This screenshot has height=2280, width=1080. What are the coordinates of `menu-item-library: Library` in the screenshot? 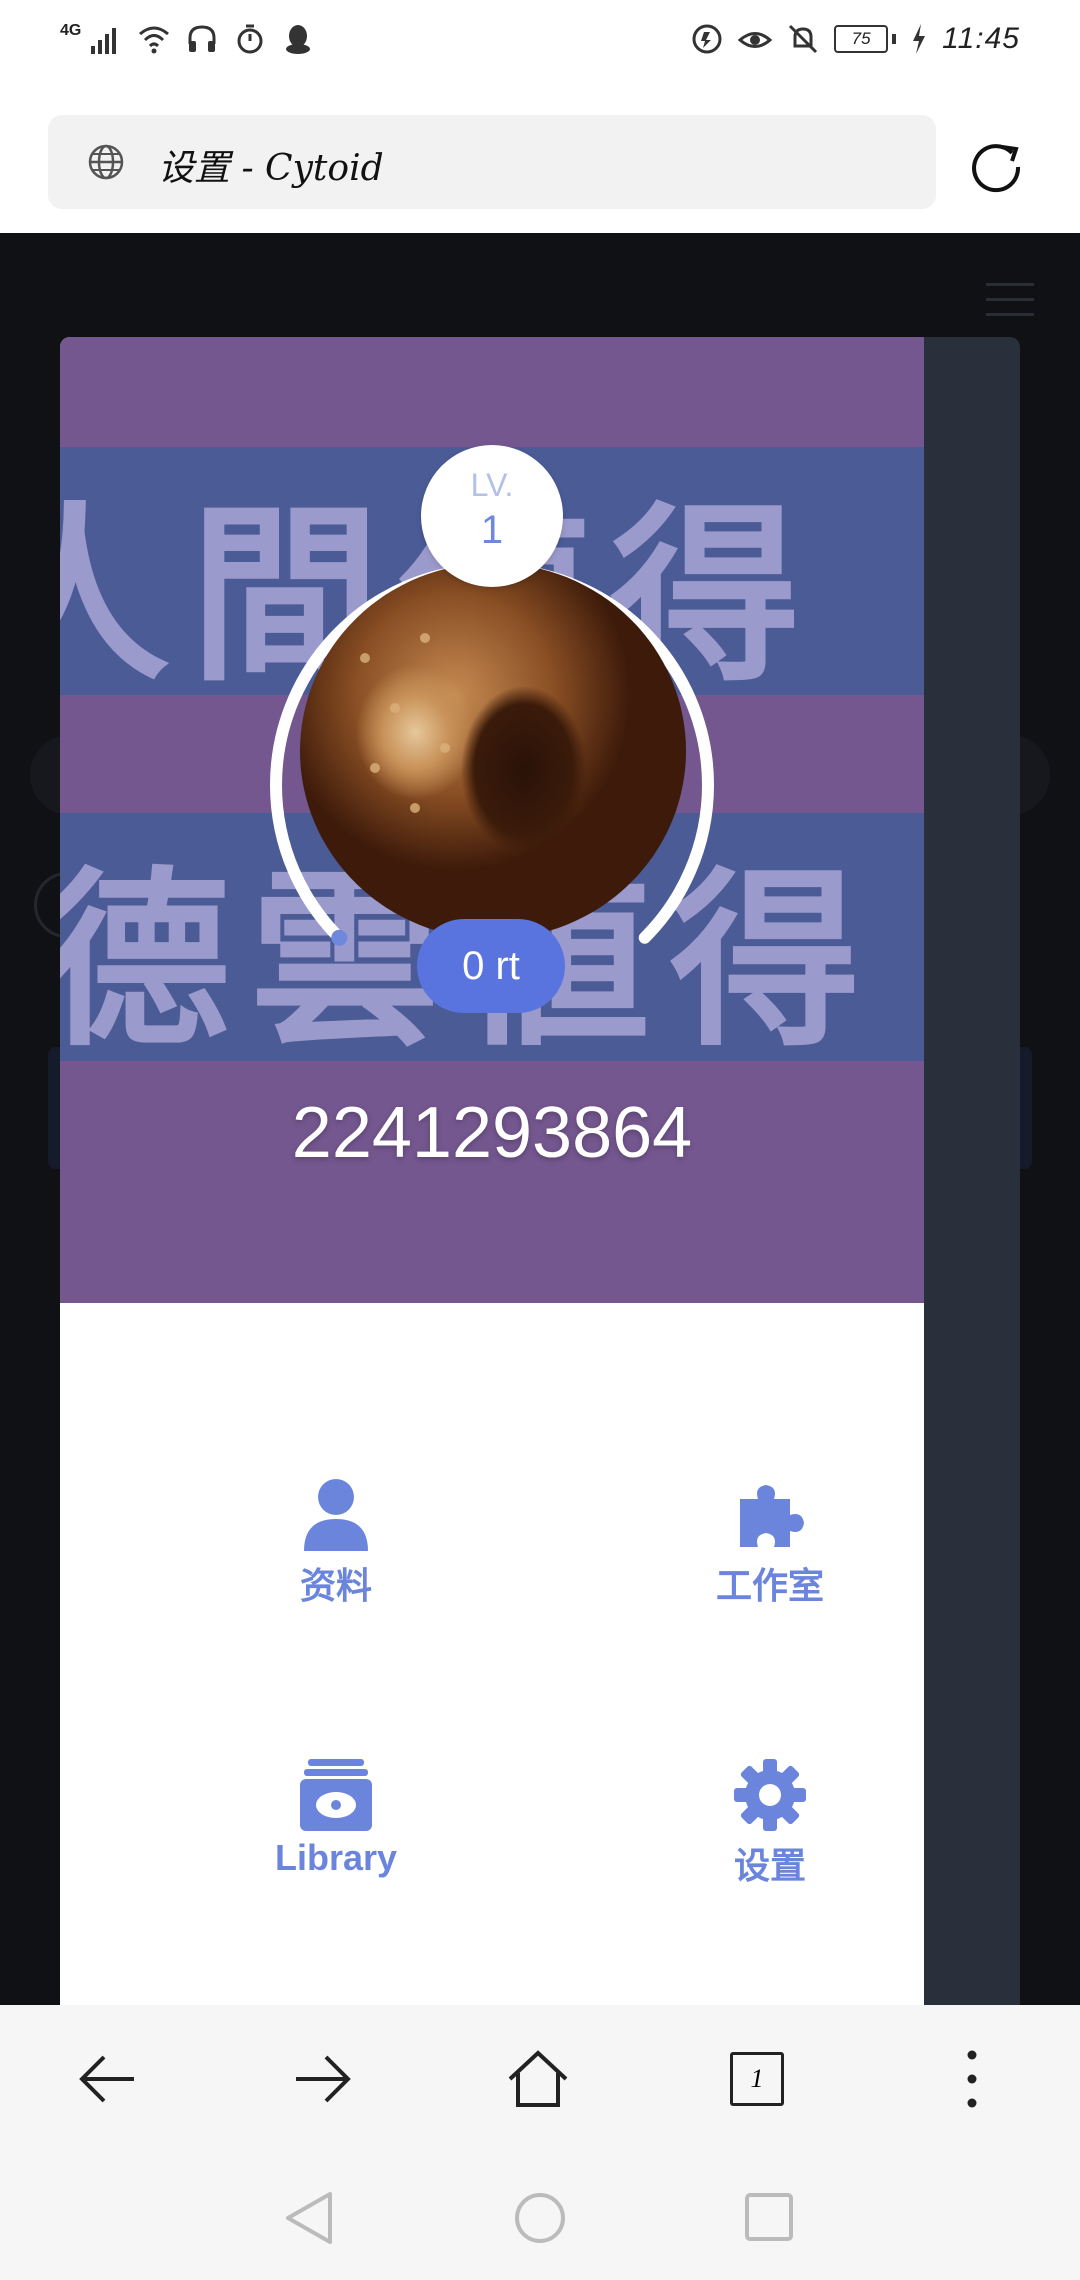 It's located at (336, 1818).